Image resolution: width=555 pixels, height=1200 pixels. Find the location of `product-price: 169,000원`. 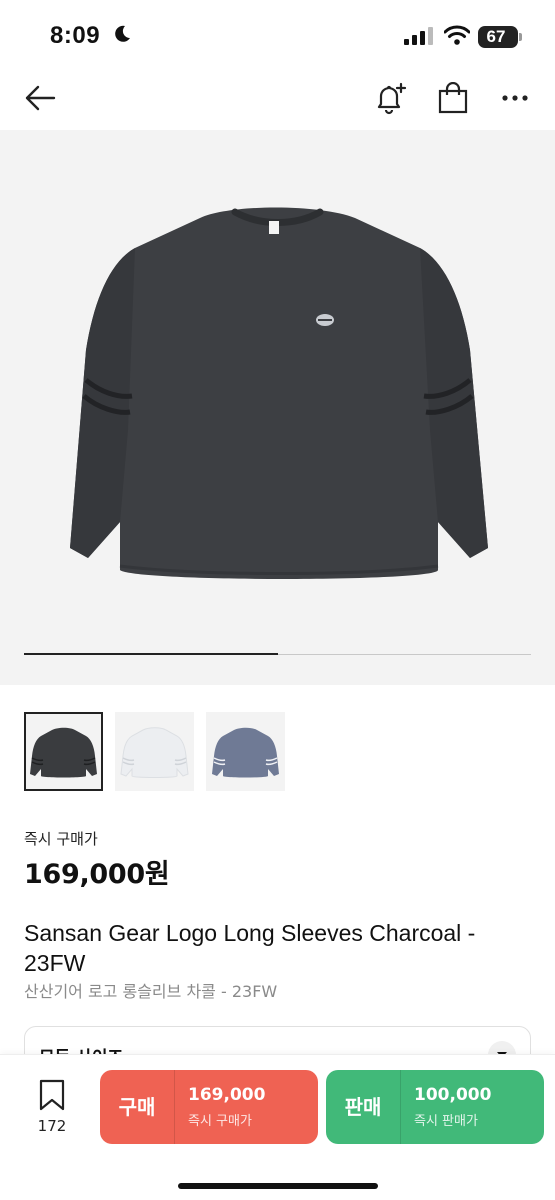

product-price: 169,000원 is located at coordinates (97, 874).